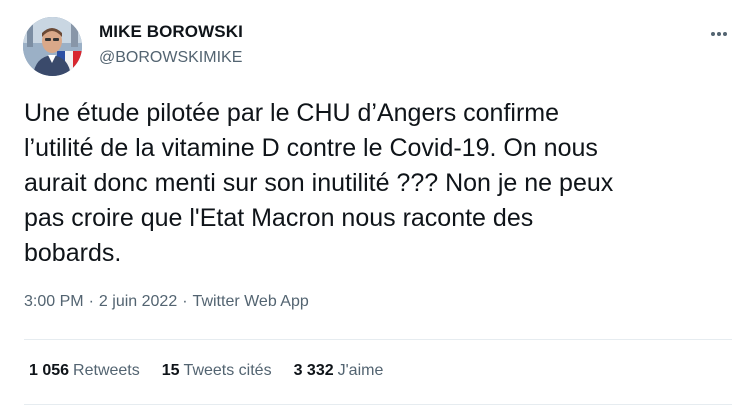 The image size is (756, 410). I want to click on likes-stat: 3 332 J'aime, so click(339, 371).